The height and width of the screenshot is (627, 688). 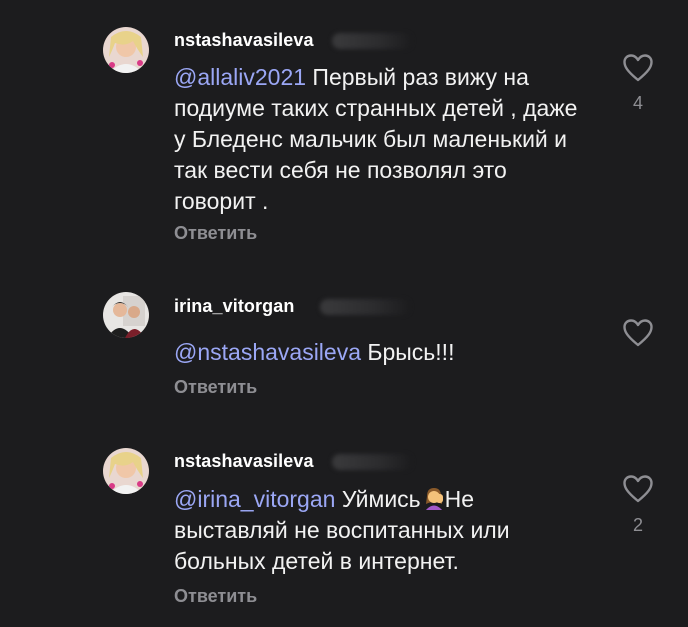 I want to click on comment-username: nstashavasileva, so click(x=244, y=461).